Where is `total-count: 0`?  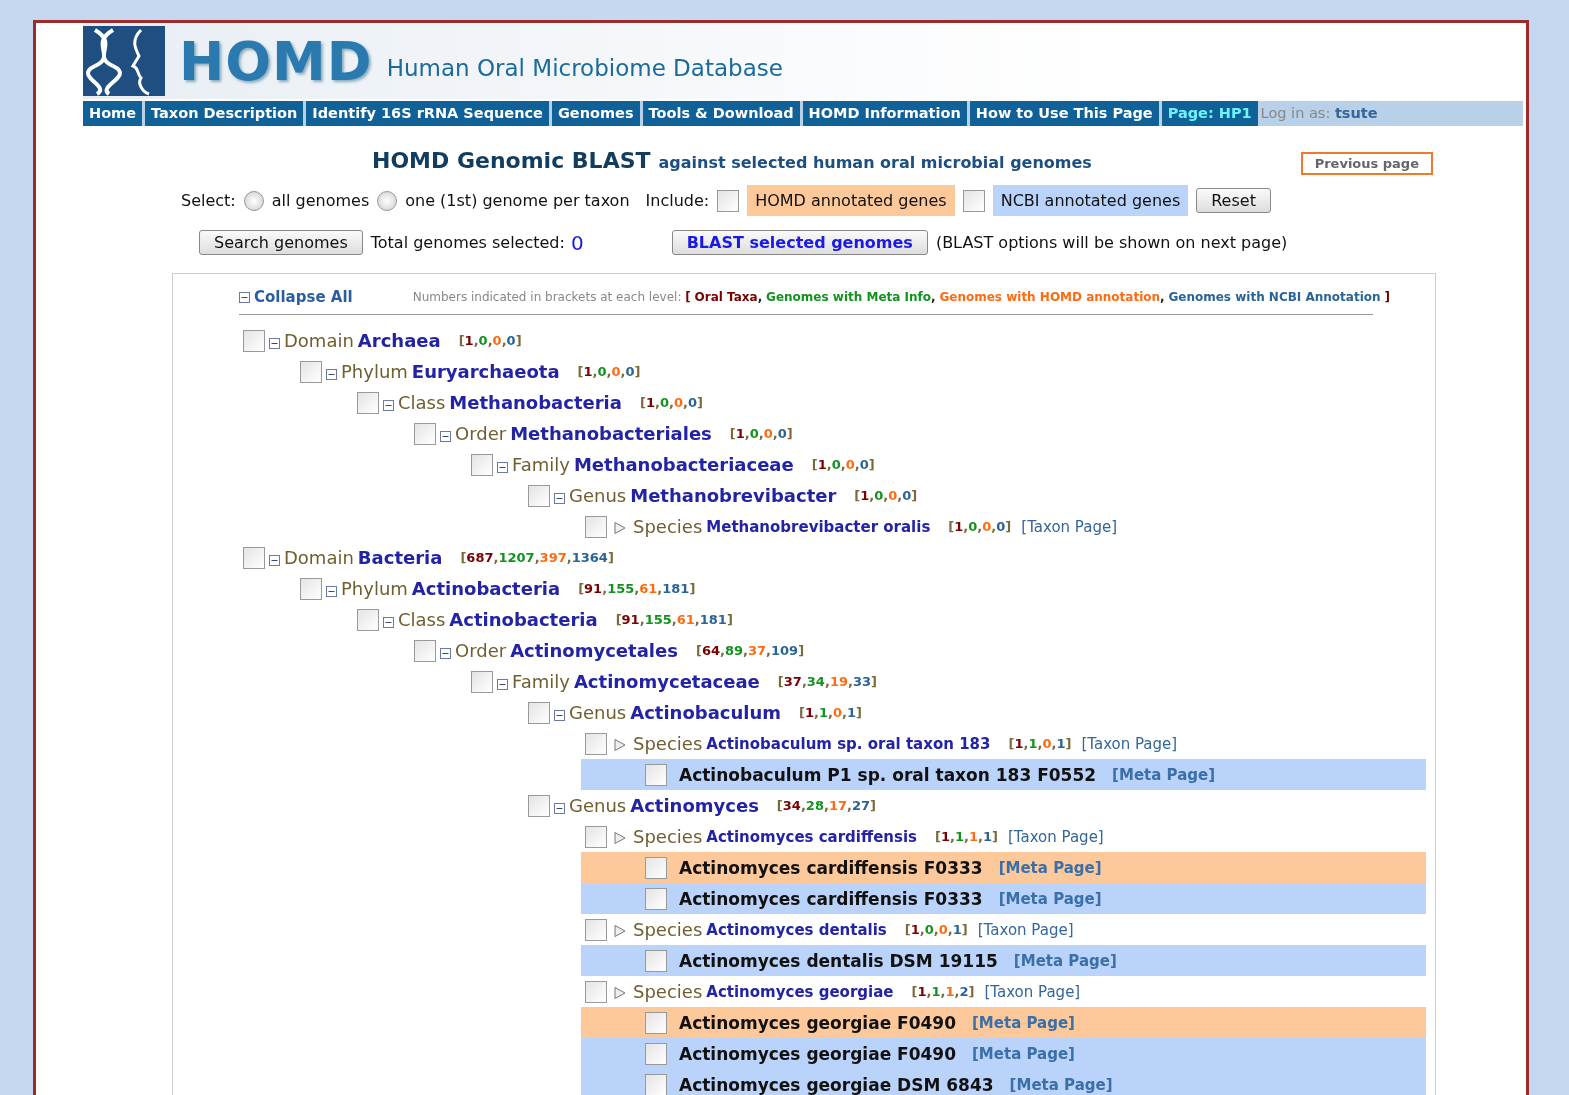
total-count: 0 is located at coordinates (577, 242).